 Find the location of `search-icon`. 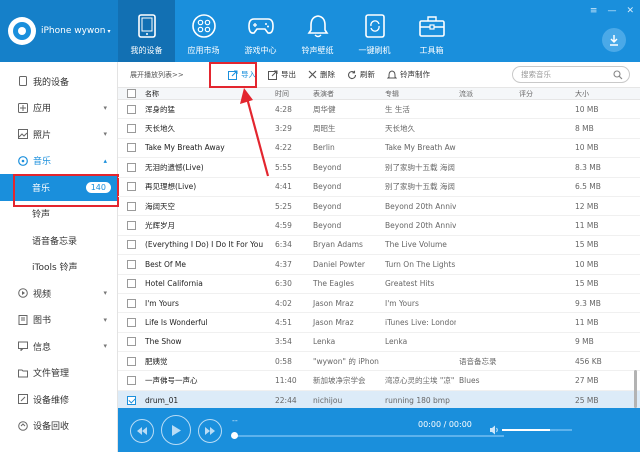

search-icon is located at coordinates (618, 75).